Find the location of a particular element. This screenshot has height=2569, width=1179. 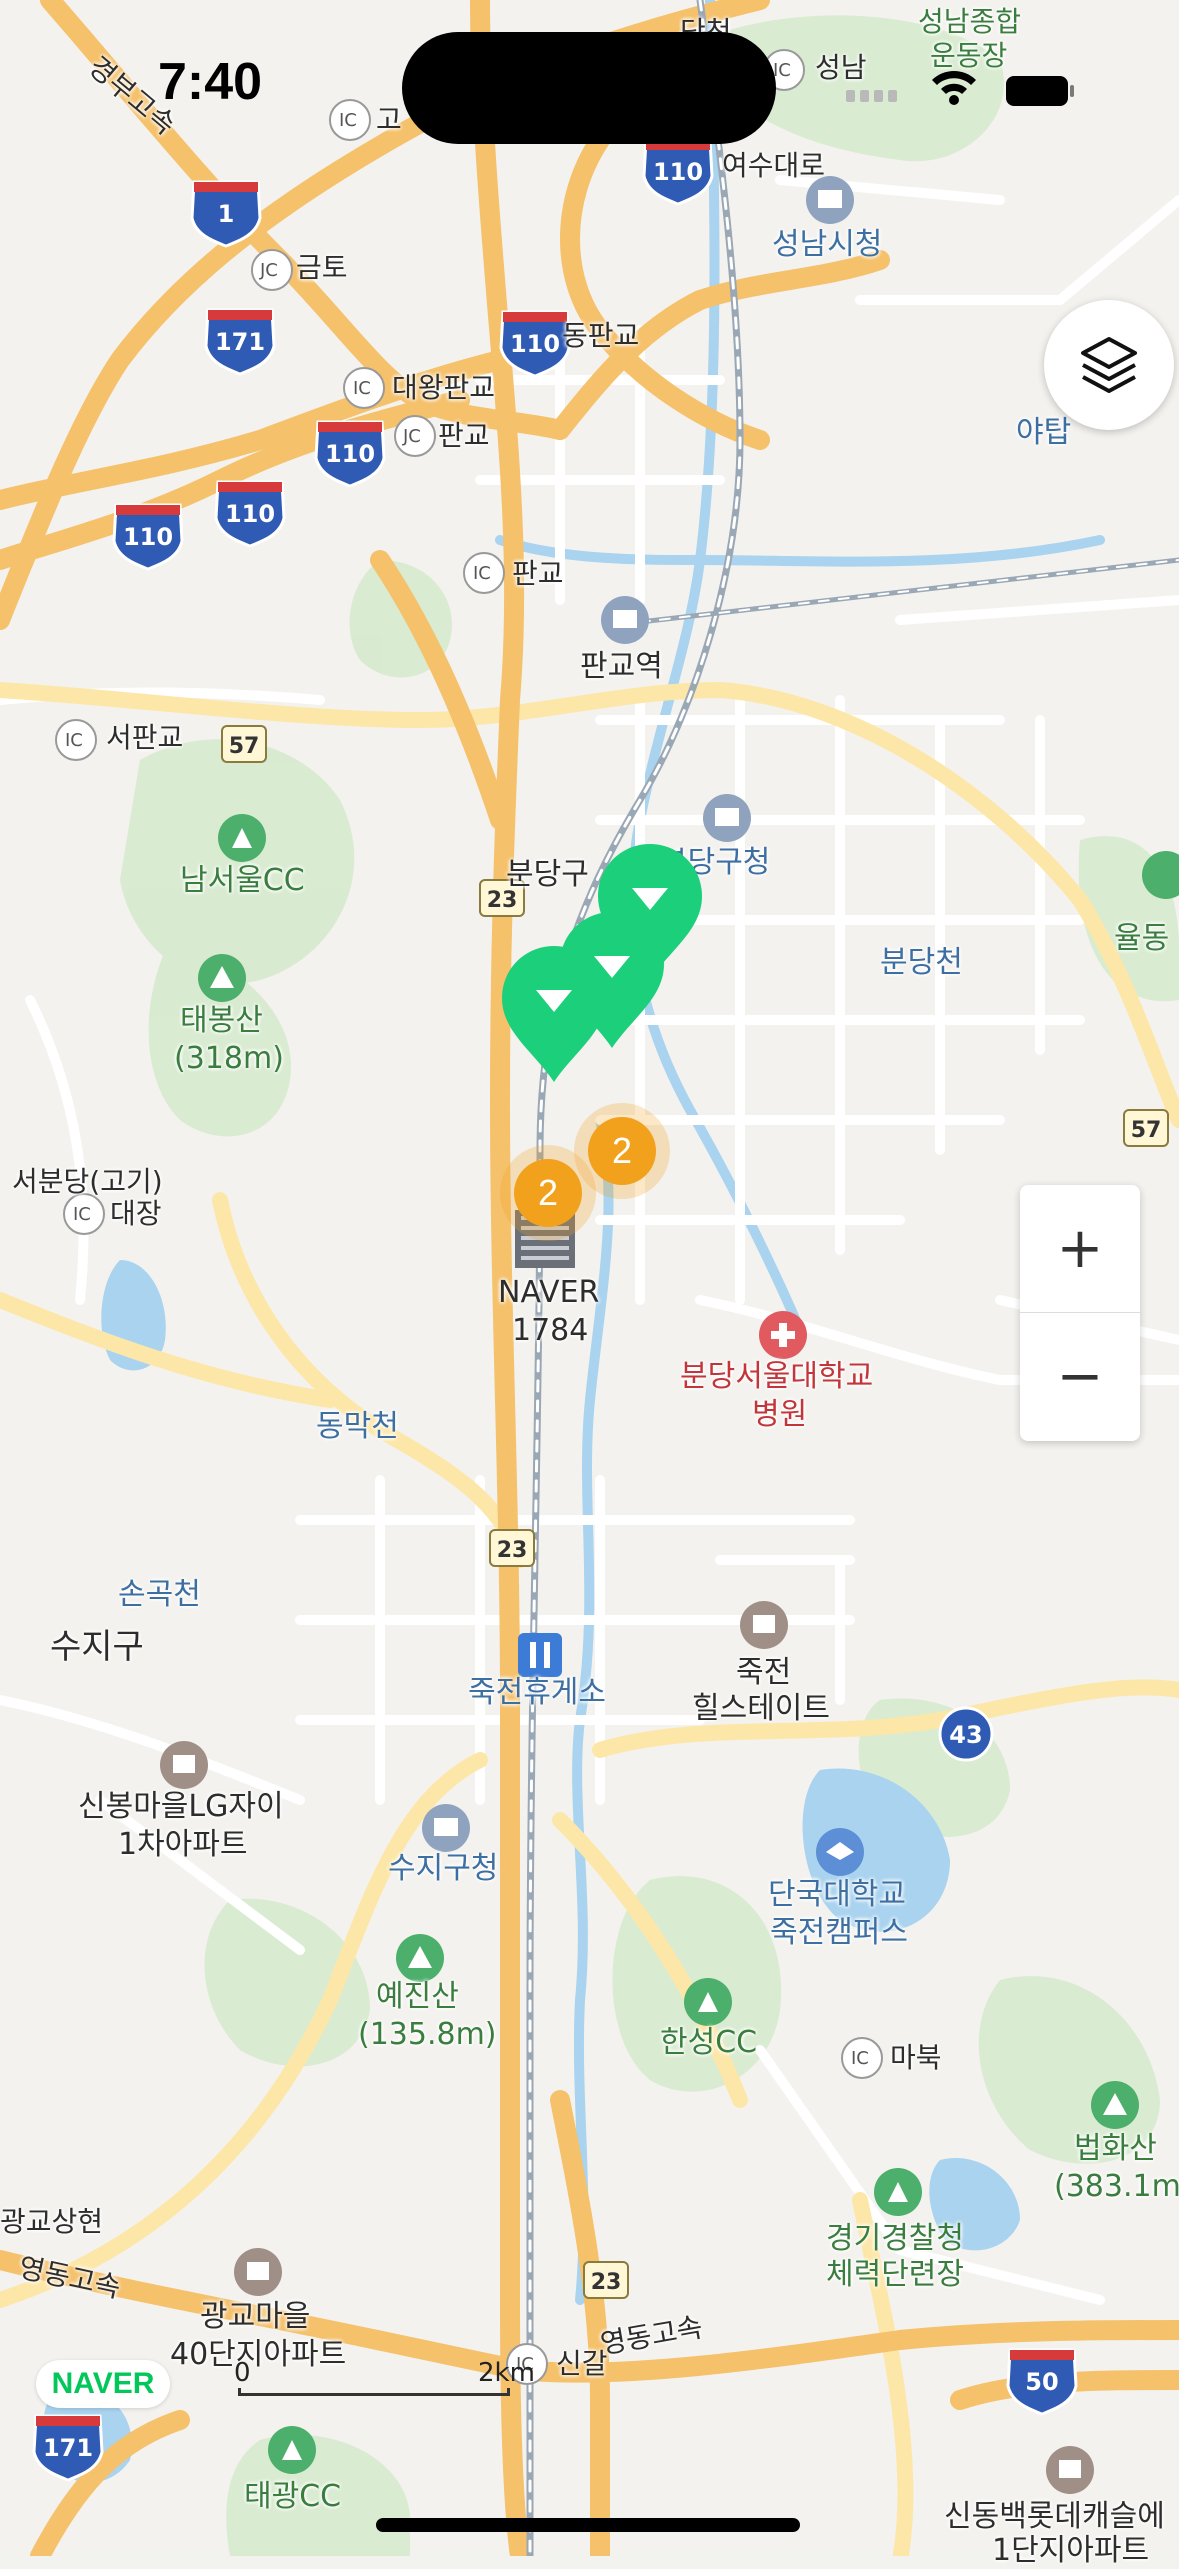

layers-icon is located at coordinates (1109, 365).